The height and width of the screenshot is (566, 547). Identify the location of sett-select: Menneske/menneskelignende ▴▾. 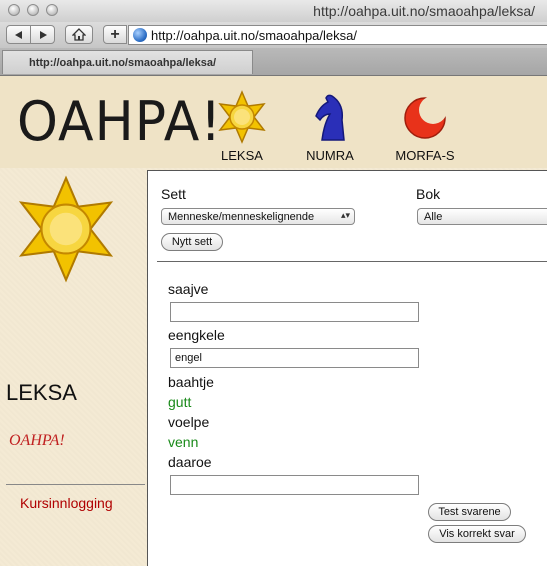
(258, 216).